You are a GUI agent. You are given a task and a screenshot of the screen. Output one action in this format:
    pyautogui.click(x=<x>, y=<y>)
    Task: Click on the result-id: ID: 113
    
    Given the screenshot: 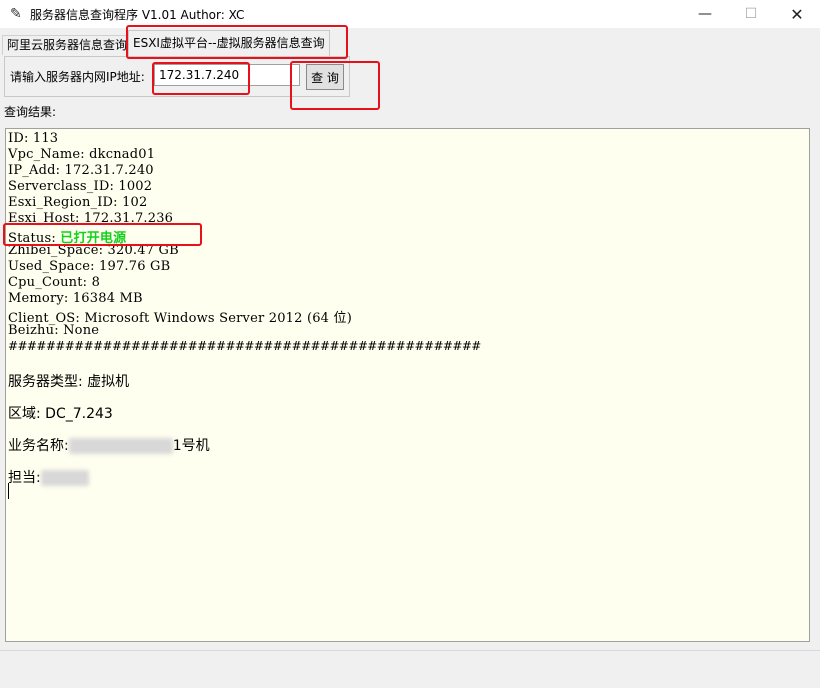 What is the action you would take?
    pyautogui.click(x=33, y=138)
    